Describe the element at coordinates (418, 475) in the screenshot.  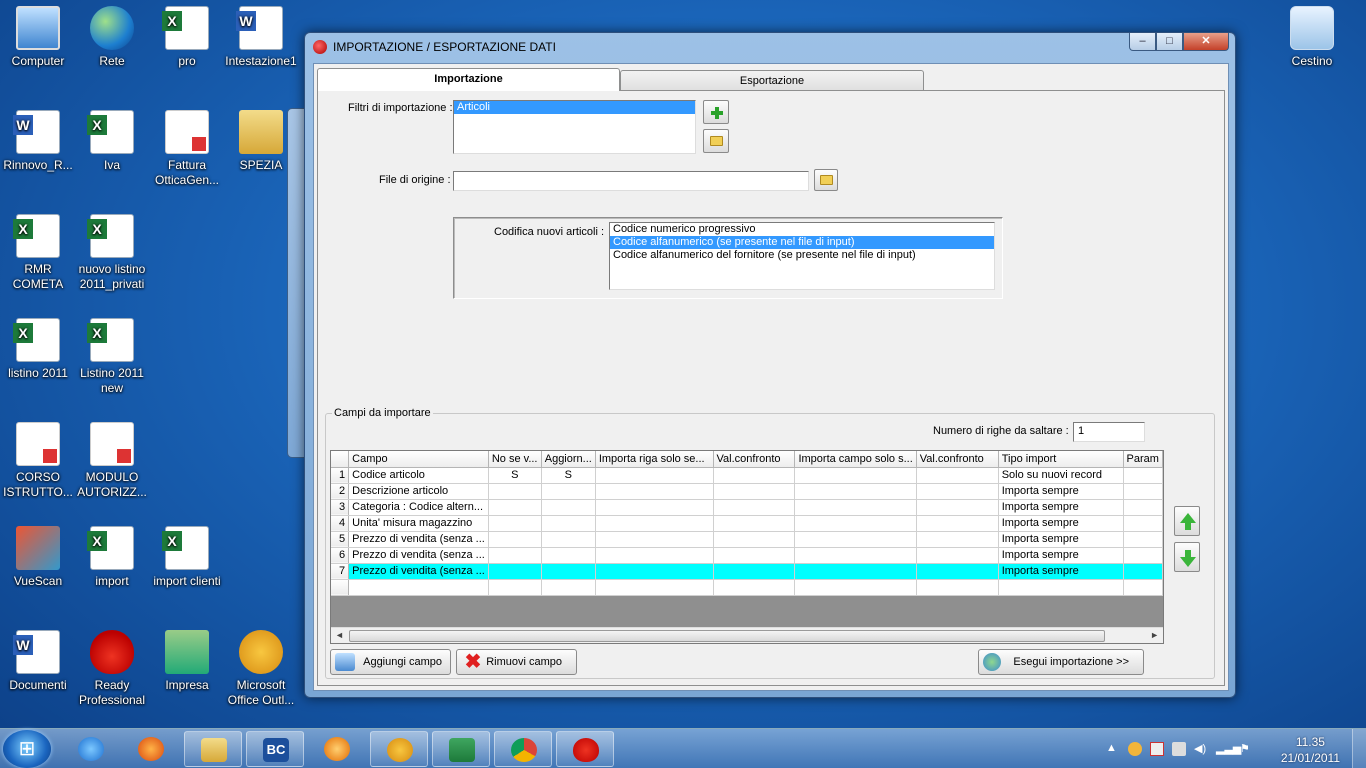
I see `cell-campo: Codice articolo` at that location.